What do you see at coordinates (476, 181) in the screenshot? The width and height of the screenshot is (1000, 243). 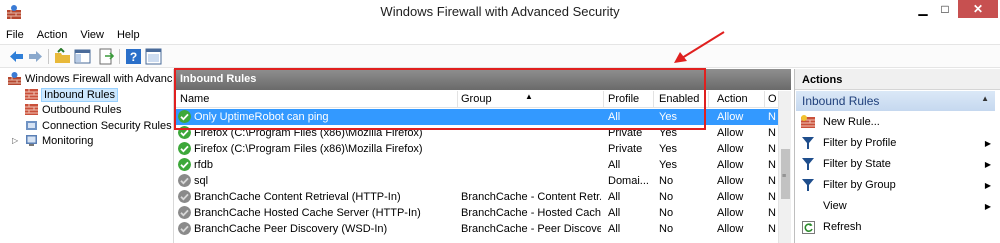 I see `table-row: sql Domai... No Allow N` at bounding box center [476, 181].